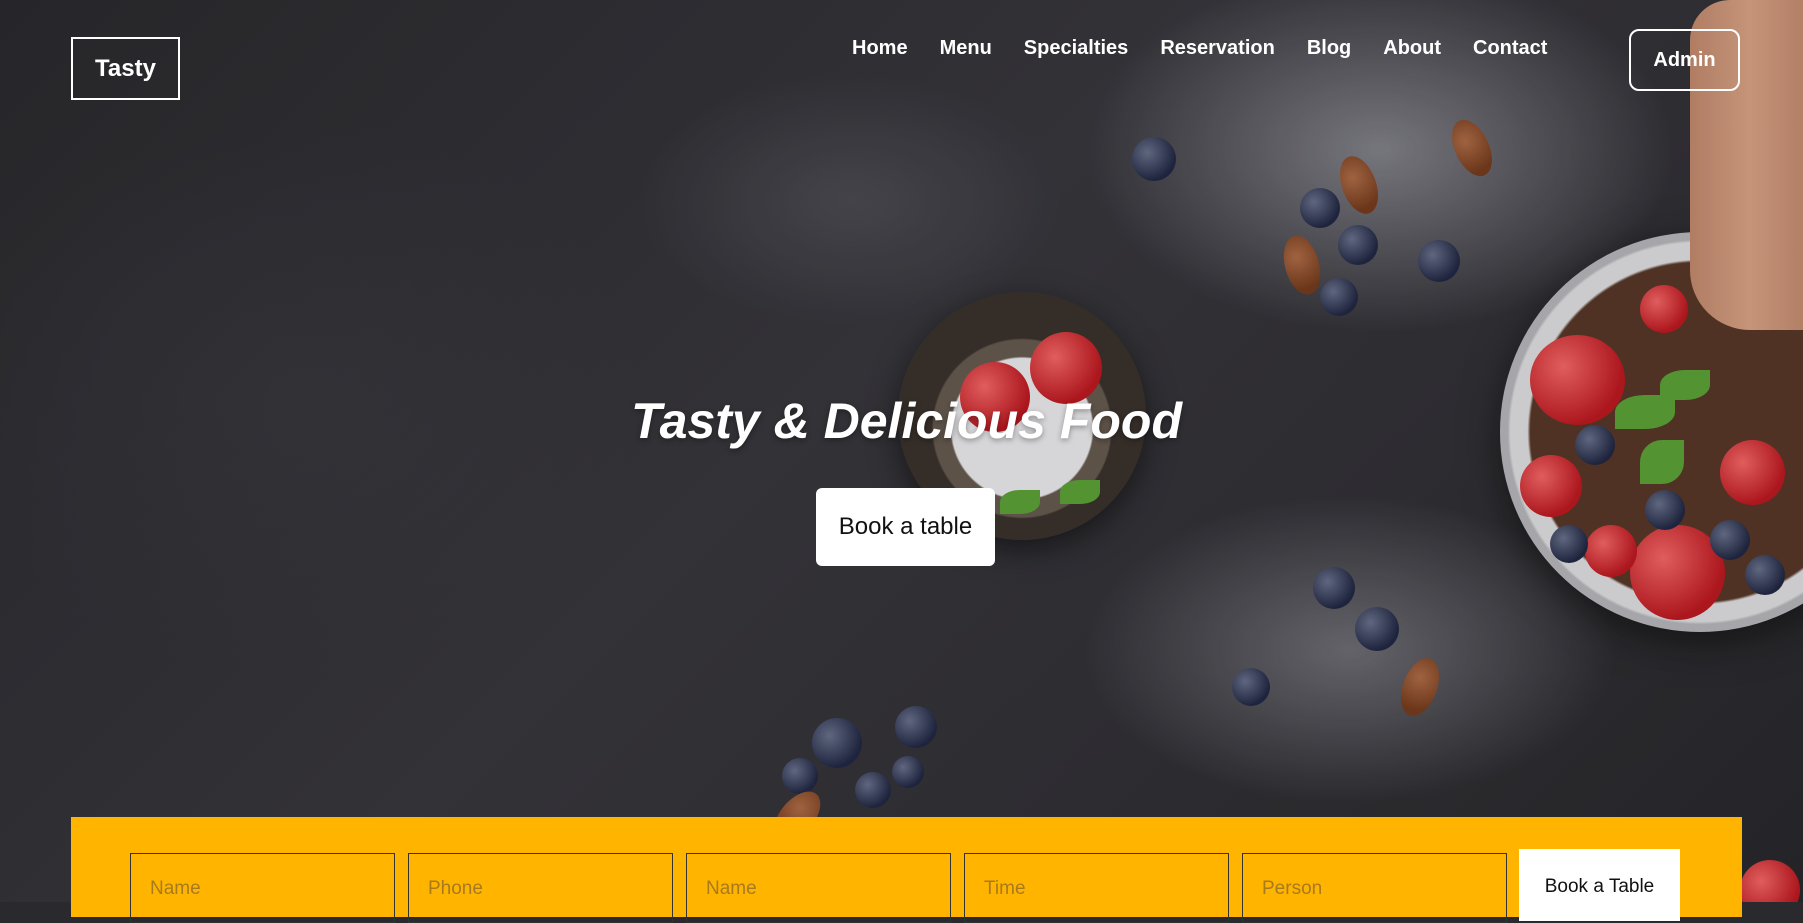  Describe the element at coordinates (906, 421) in the screenshot. I see `hero-title: Tasty & Delicious Food` at that location.